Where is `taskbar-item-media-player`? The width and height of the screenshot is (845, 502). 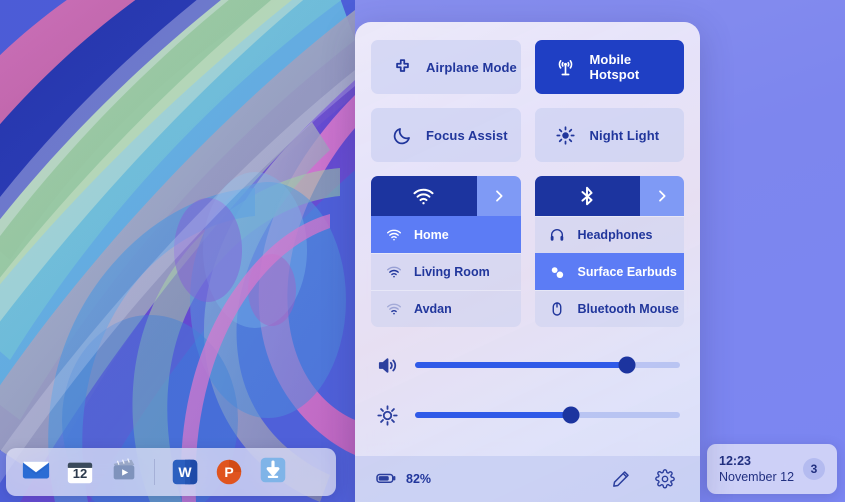
taskbar-item-media-player is located at coordinates (124, 472).